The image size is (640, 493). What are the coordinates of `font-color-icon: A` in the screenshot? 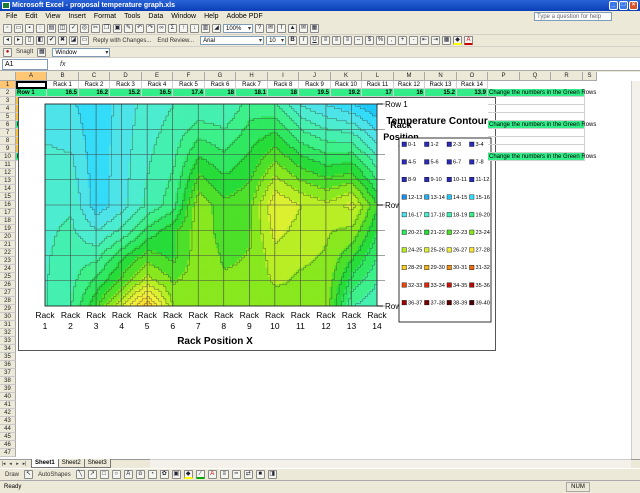 It's located at (469, 40).